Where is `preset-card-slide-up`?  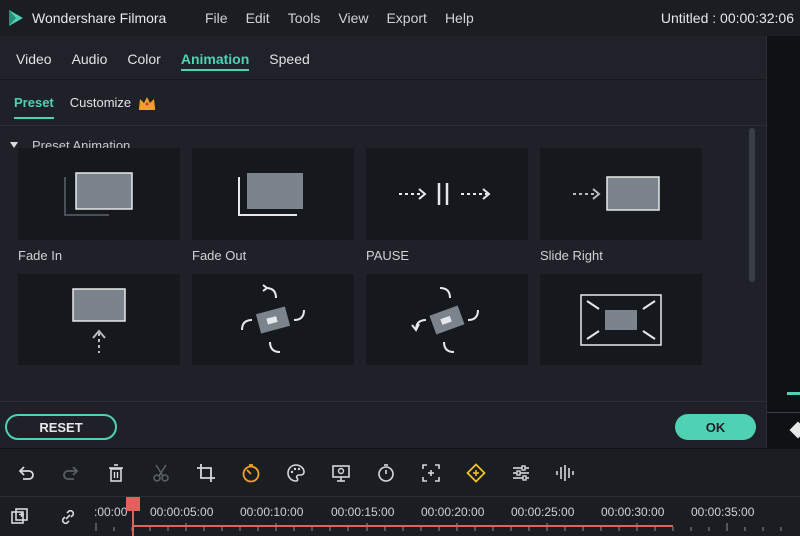
preset-card-slide-up is located at coordinates (99, 319).